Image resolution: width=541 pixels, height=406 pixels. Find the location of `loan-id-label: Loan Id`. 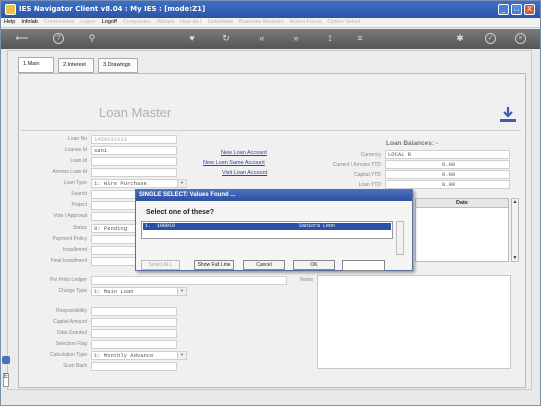

loan-id-label: Loan Id is located at coordinates (78, 161).